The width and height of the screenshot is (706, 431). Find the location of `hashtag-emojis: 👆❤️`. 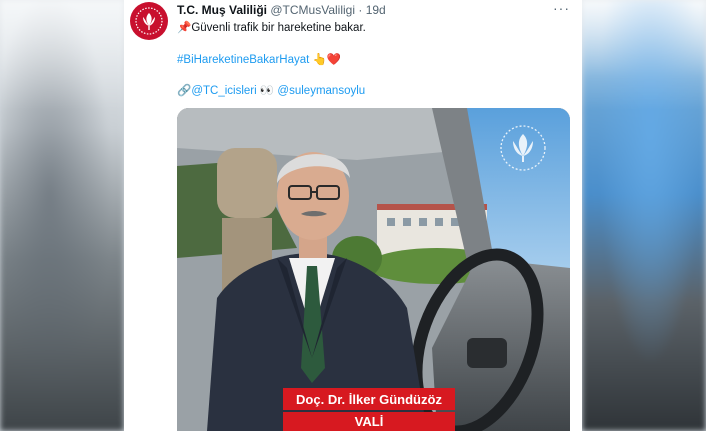

hashtag-emojis: 👆❤️ is located at coordinates (327, 60).